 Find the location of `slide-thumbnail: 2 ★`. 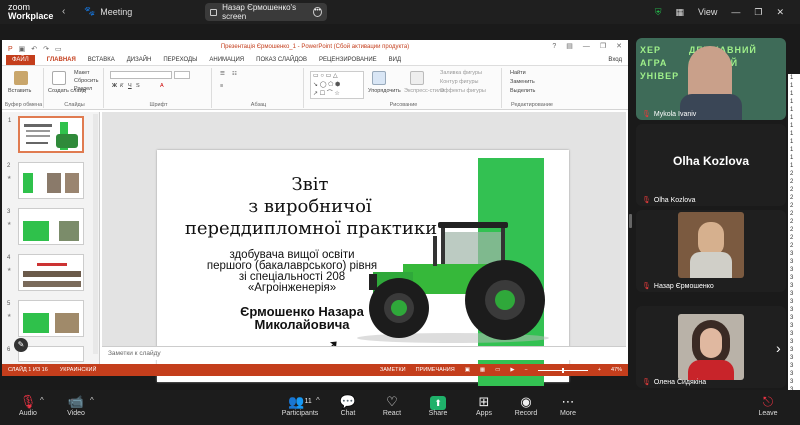

slide-thumbnail: 2 ★ is located at coordinates (45, 180).